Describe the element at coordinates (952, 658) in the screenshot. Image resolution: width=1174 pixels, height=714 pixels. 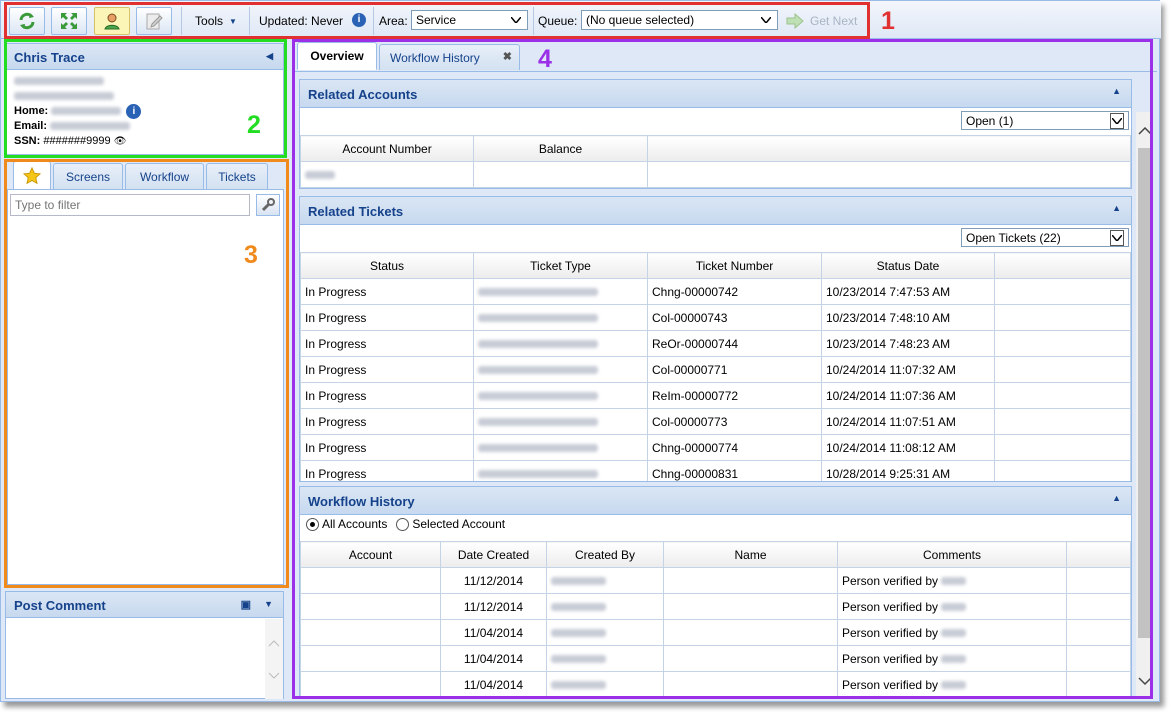
I see `comments-cell: Person verified by` at that location.